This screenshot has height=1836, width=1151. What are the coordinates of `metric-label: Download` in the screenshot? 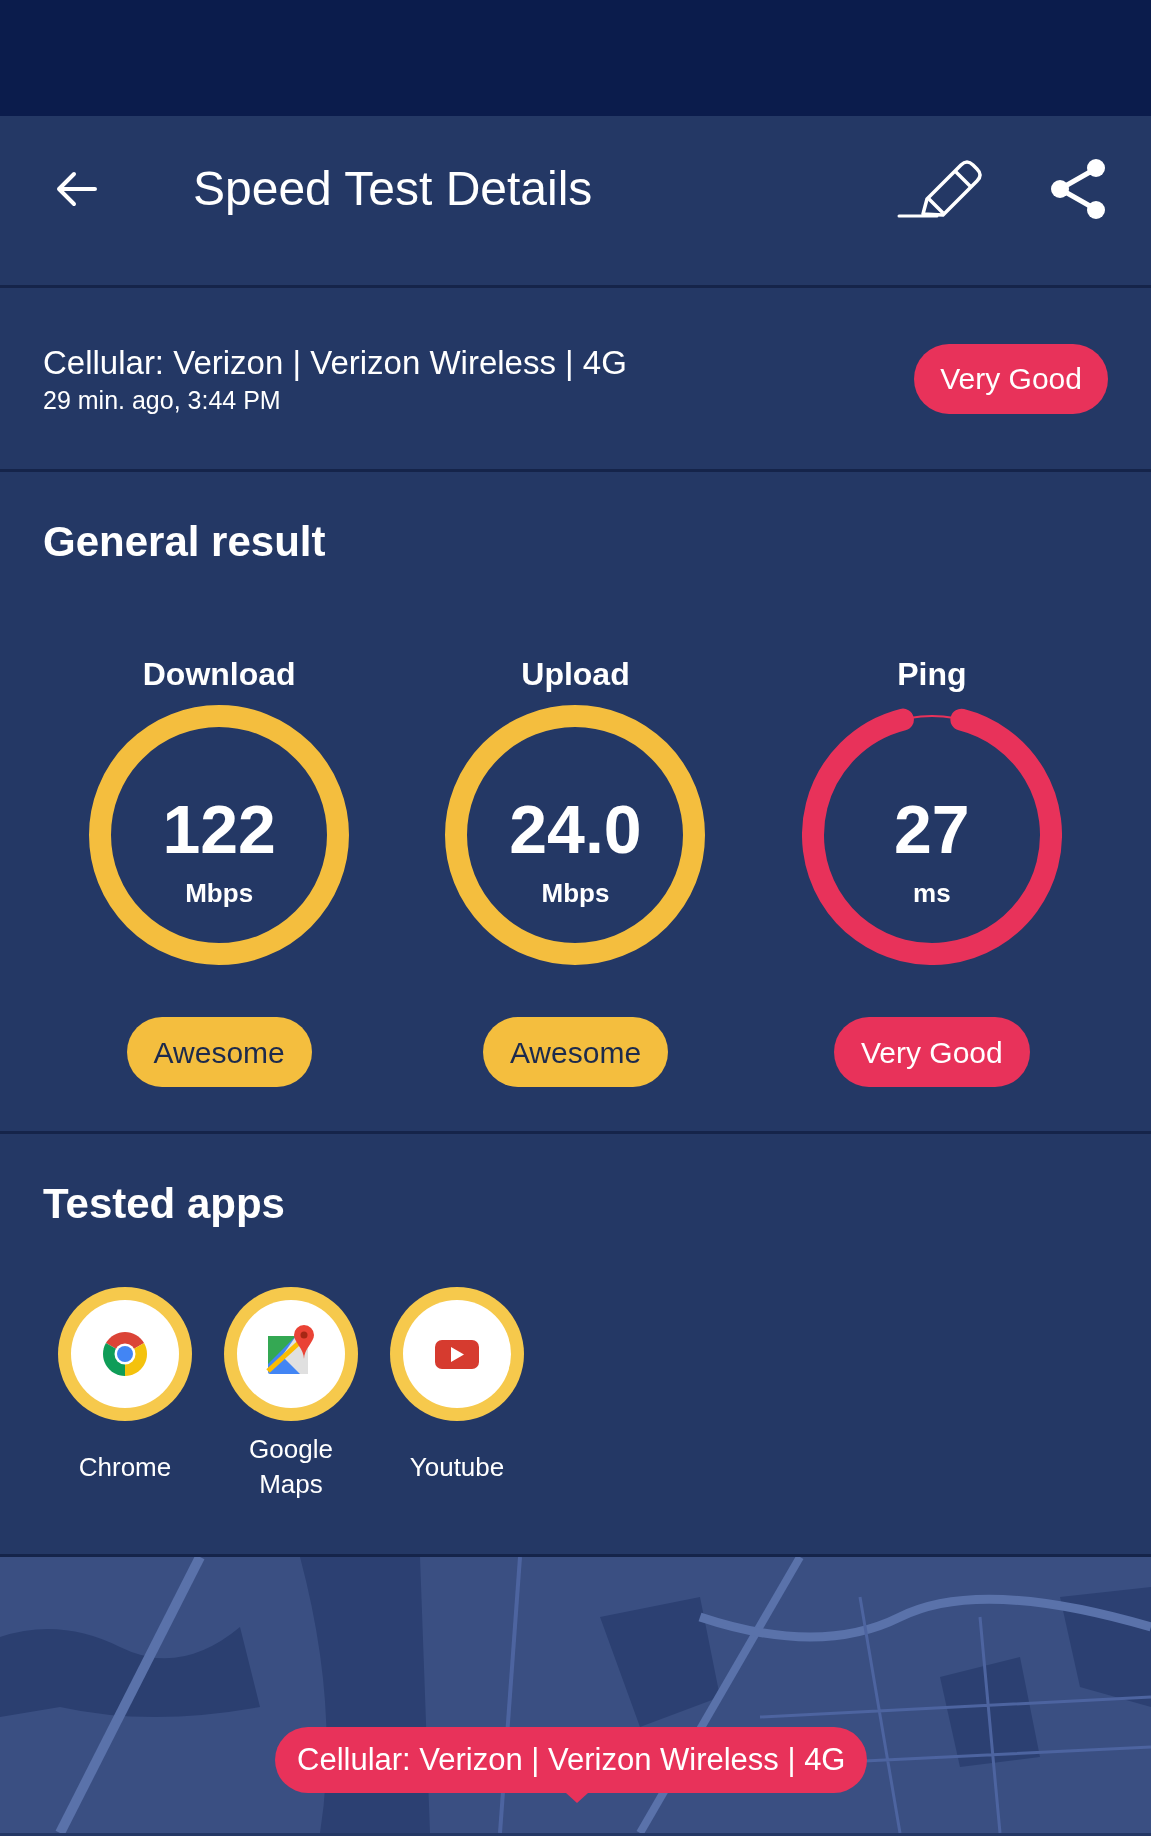 It's located at (219, 674).